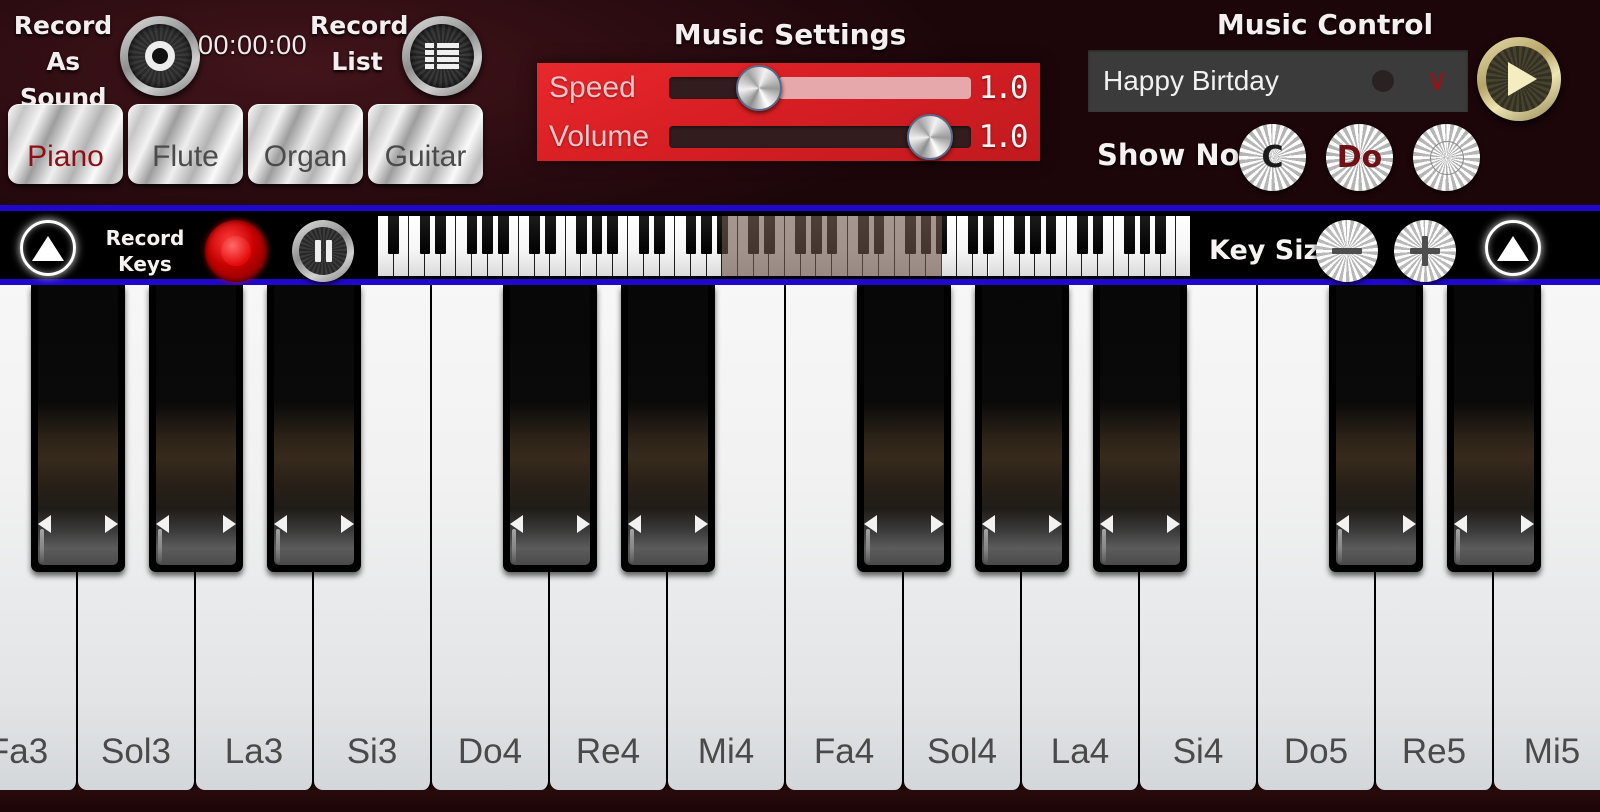 The height and width of the screenshot is (812, 1600). I want to click on mini-keyboard-navigator, so click(784, 246).